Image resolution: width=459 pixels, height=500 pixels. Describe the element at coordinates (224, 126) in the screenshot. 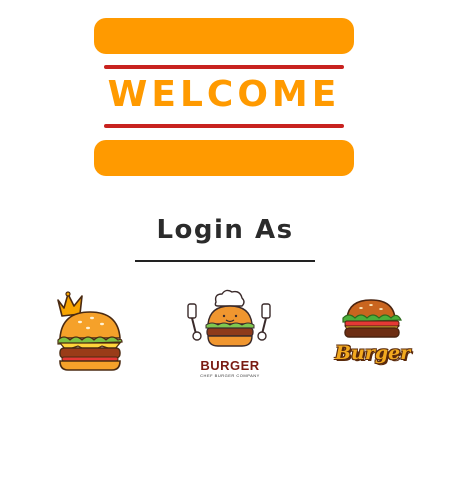

I see `bottom-divider-line` at that location.